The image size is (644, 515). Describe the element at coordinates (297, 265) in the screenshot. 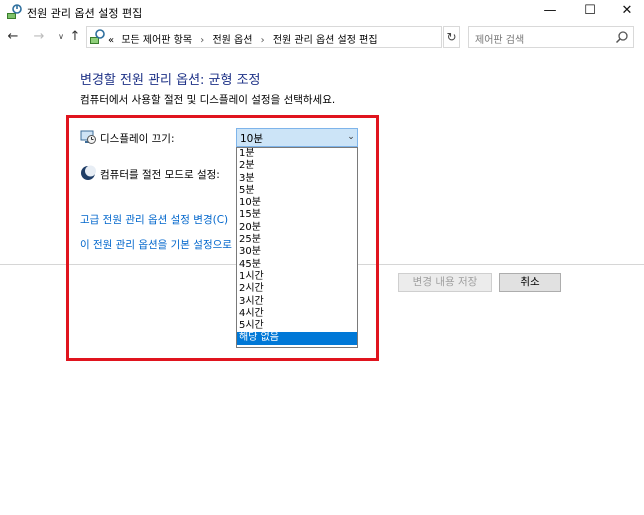

I see `dropdown-option-45m: 45분` at that location.